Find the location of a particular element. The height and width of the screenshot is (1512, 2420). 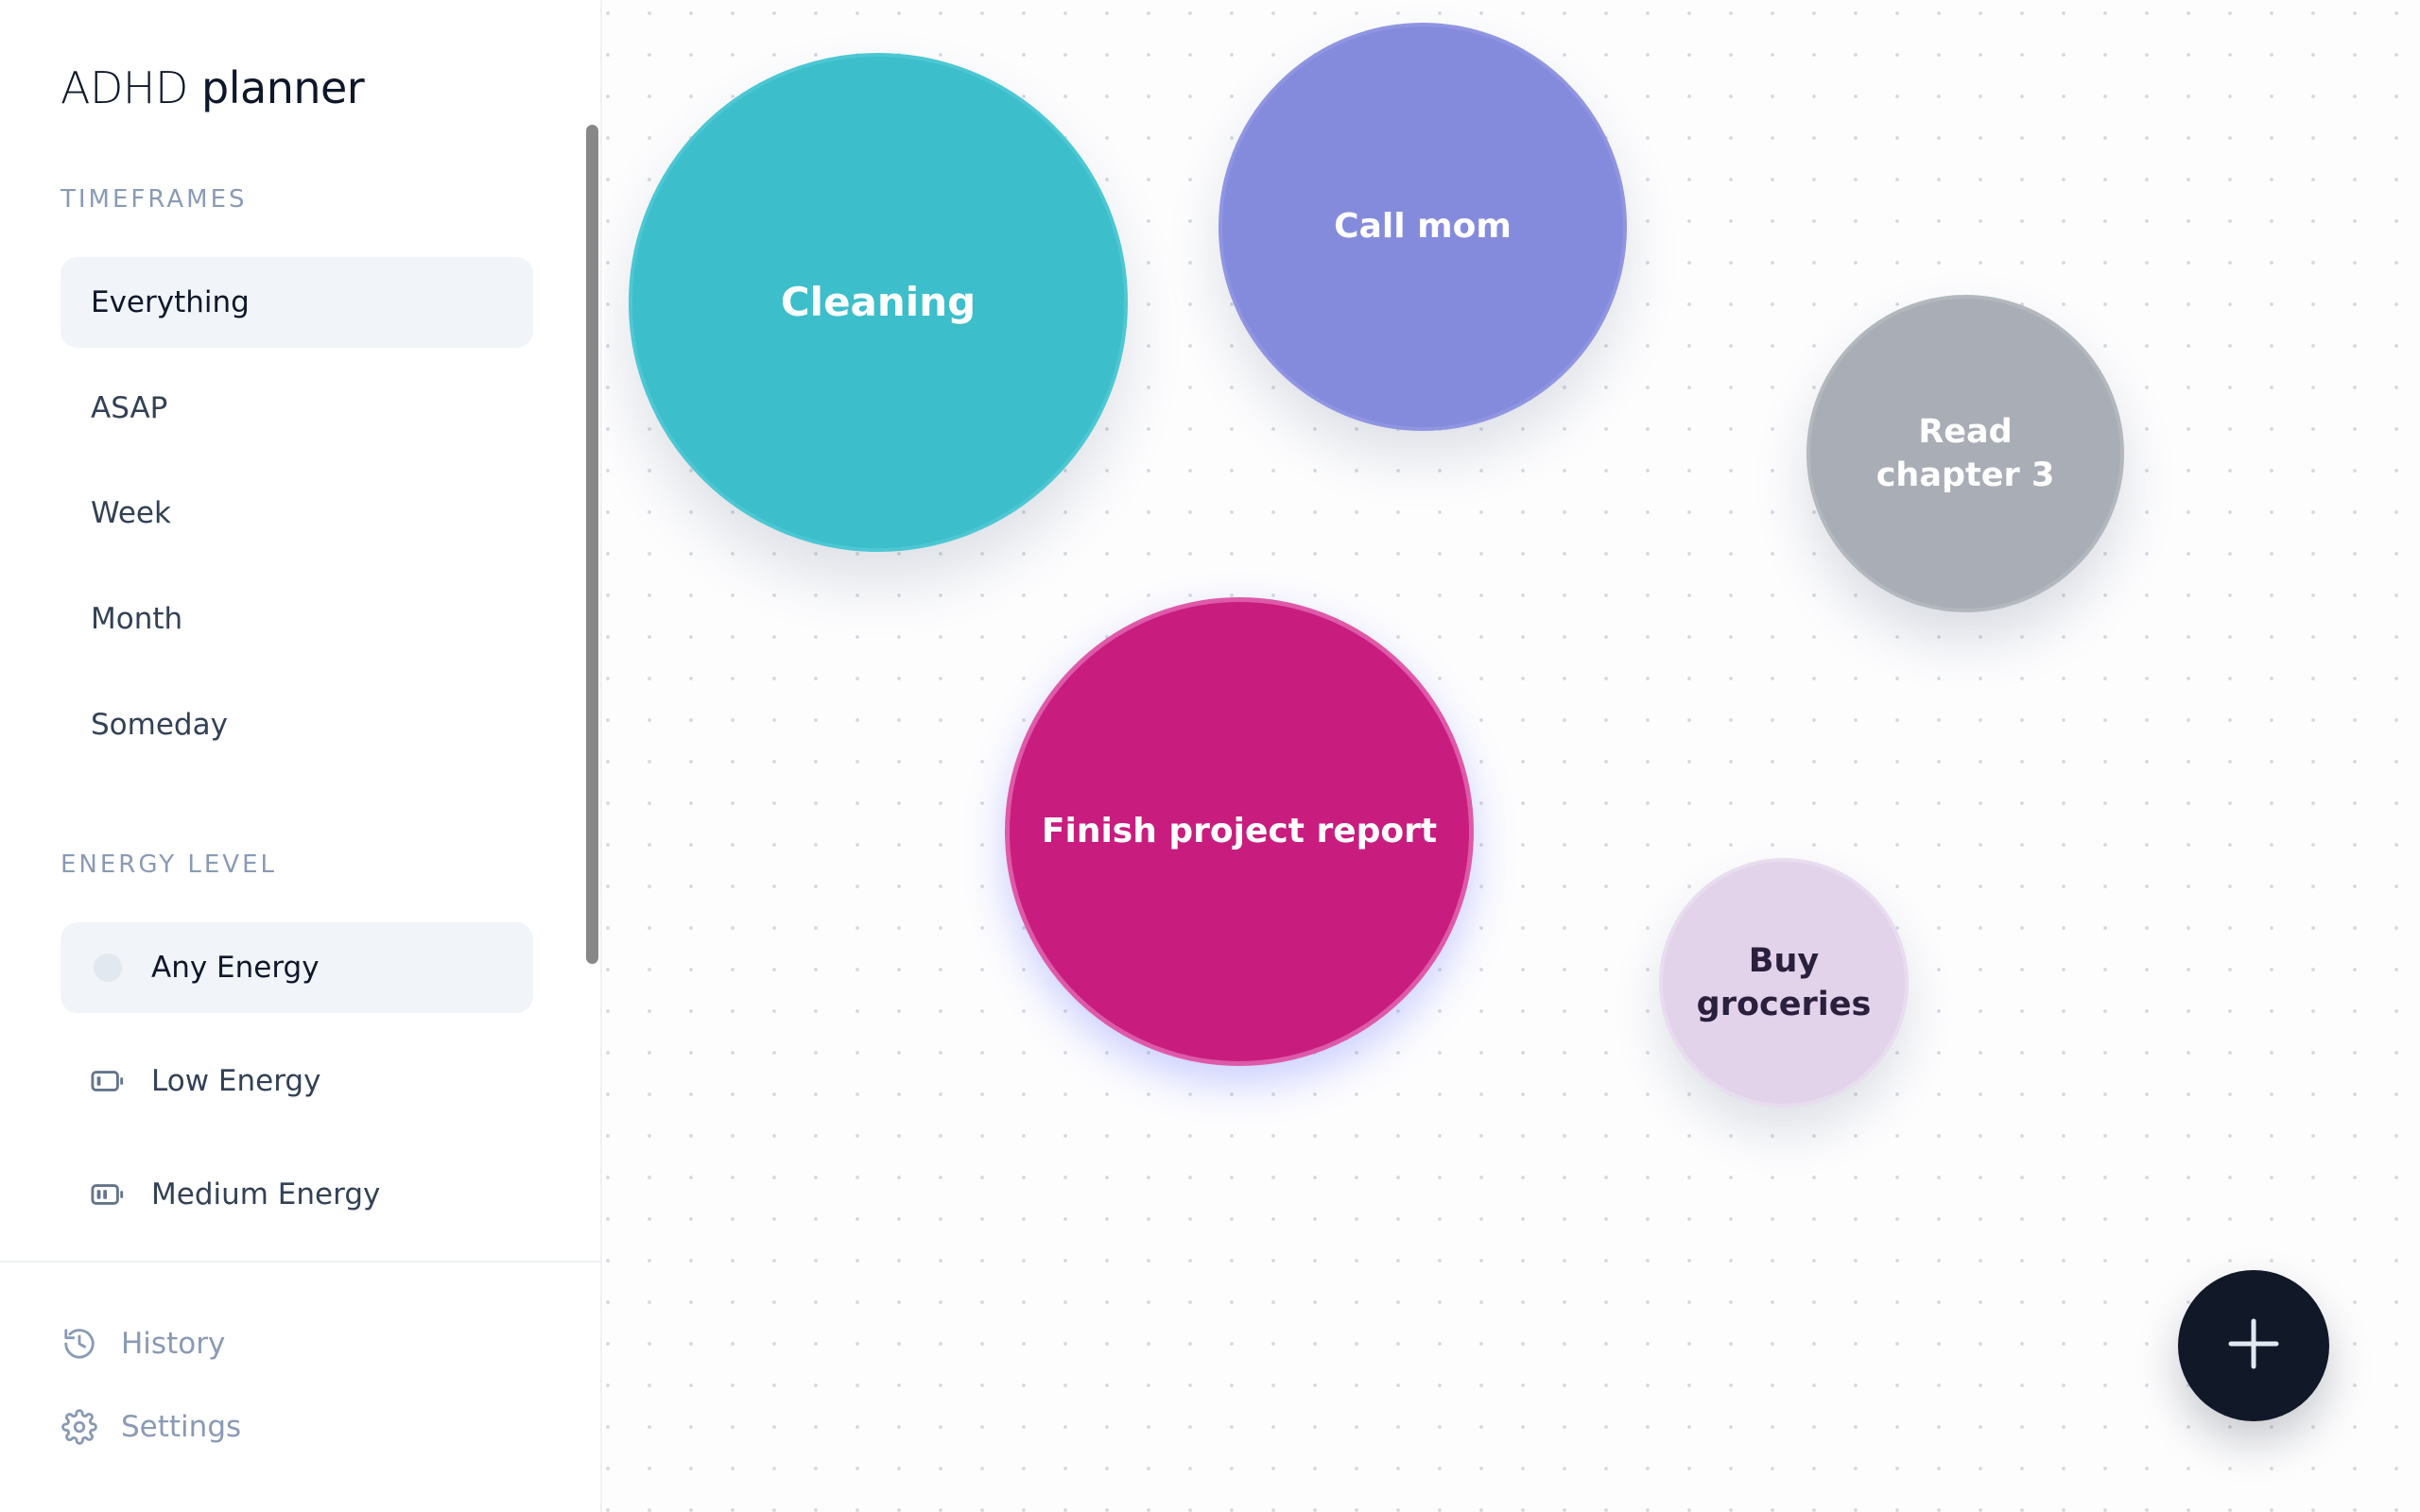

sidebar-scrollbar is located at coordinates (592, 544).